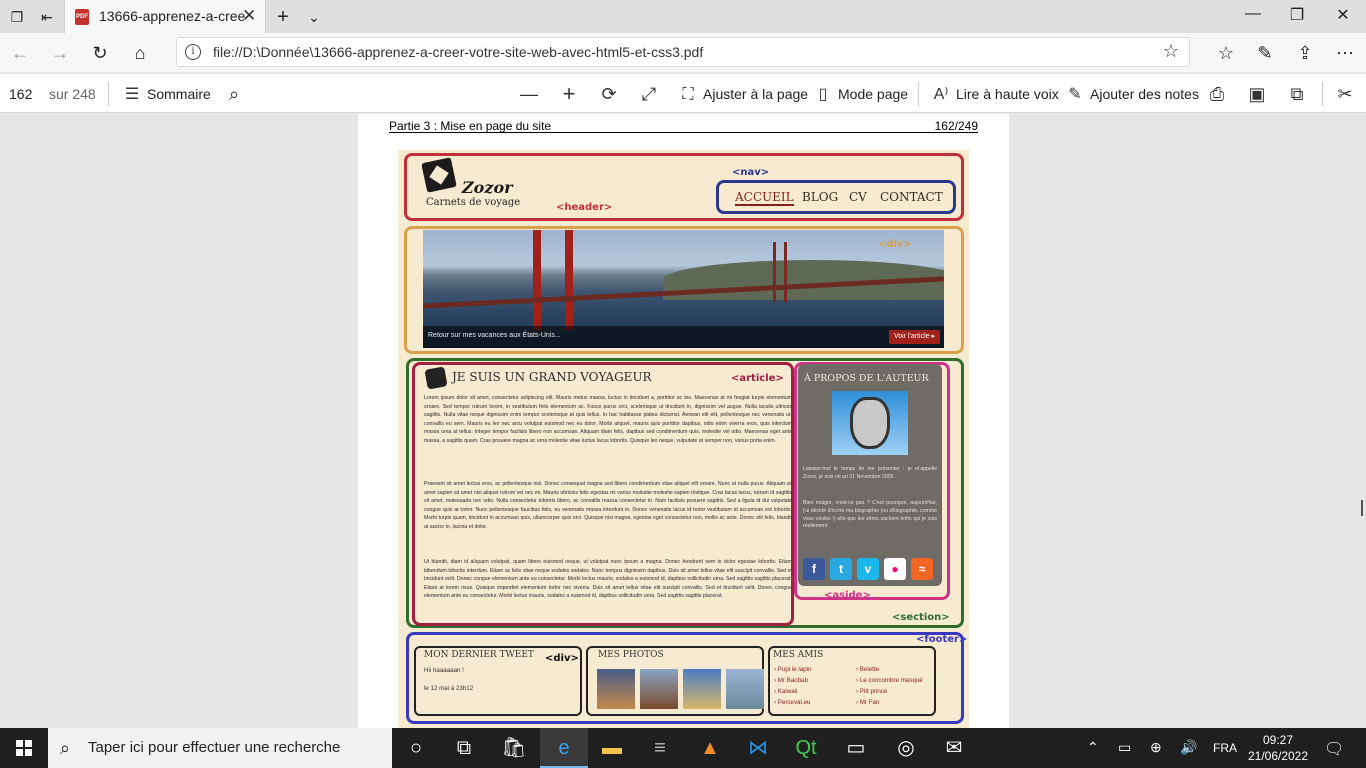 Image resolution: width=1366 pixels, height=768 pixels. What do you see at coordinates (756, 94) in the screenshot?
I see `fit-page-label: Ajuster à la page` at bounding box center [756, 94].